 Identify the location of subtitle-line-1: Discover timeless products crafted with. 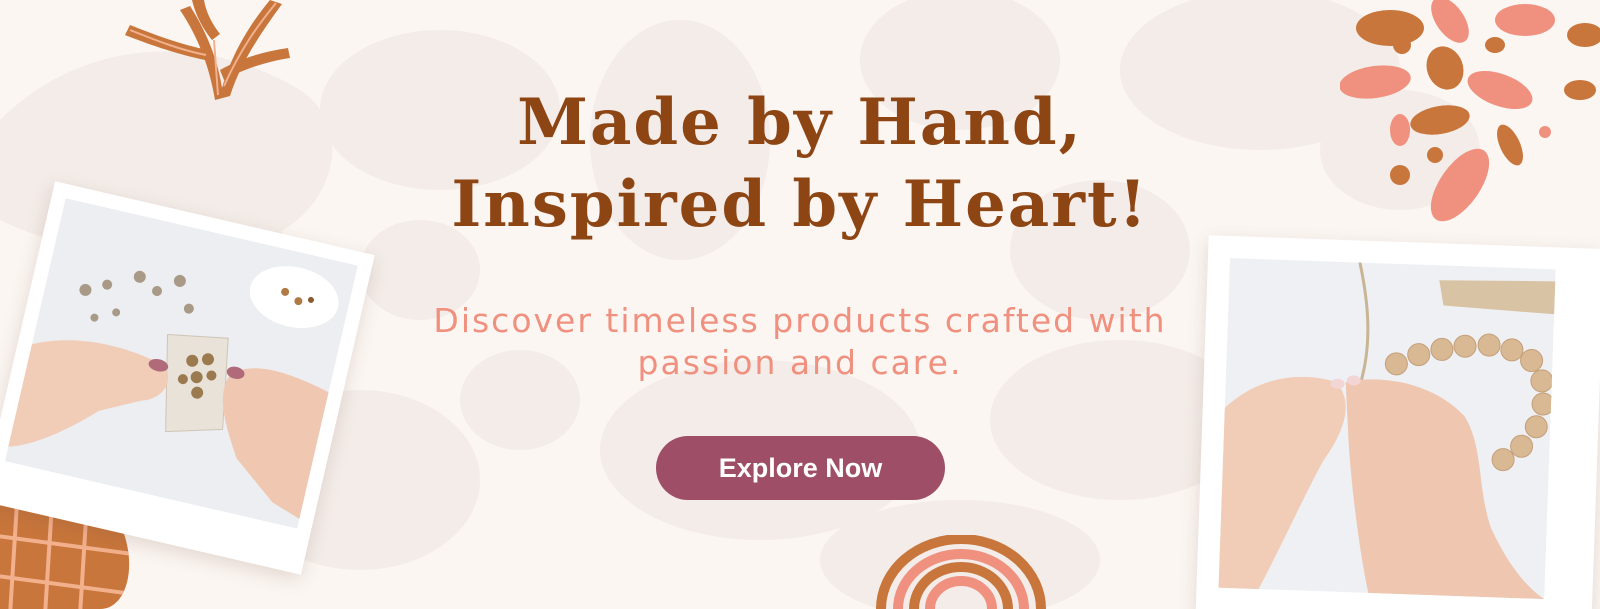
(800, 320).